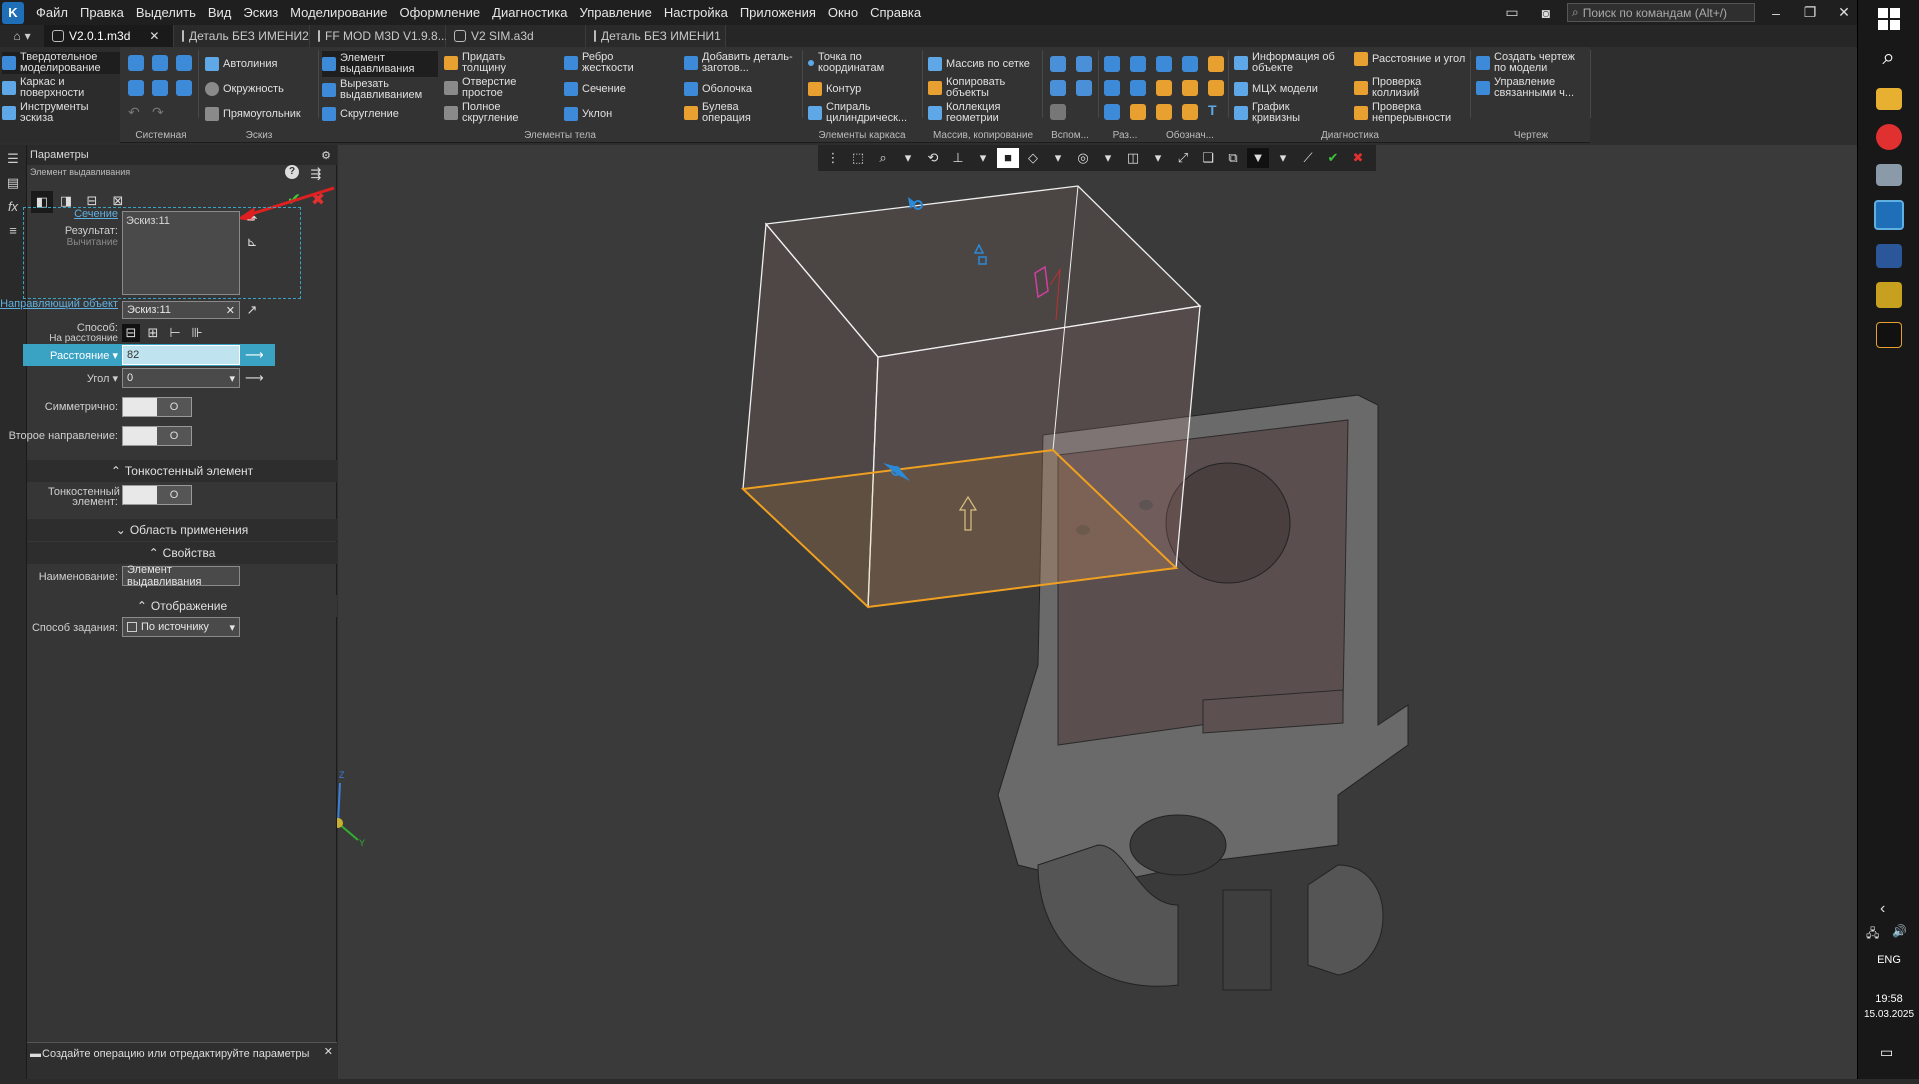  What do you see at coordinates (181, 253) in the screenshot?
I see `section-list: Эскиз:11` at bounding box center [181, 253].